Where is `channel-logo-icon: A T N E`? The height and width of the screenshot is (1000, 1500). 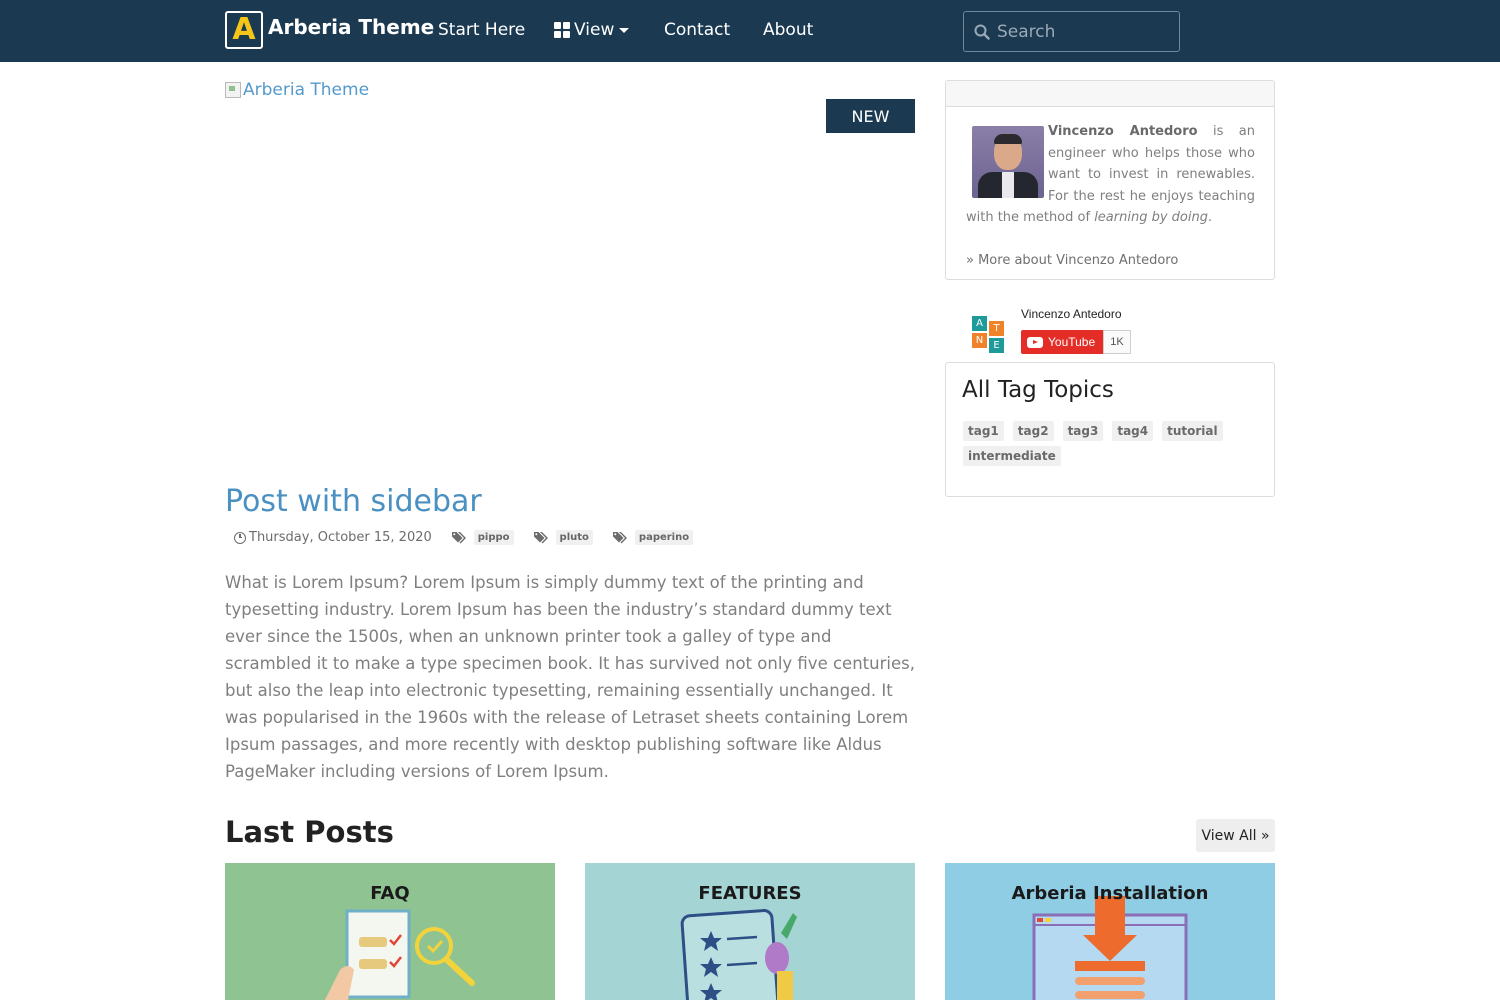
channel-logo-icon: A T N E is located at coordinates (988, 331).